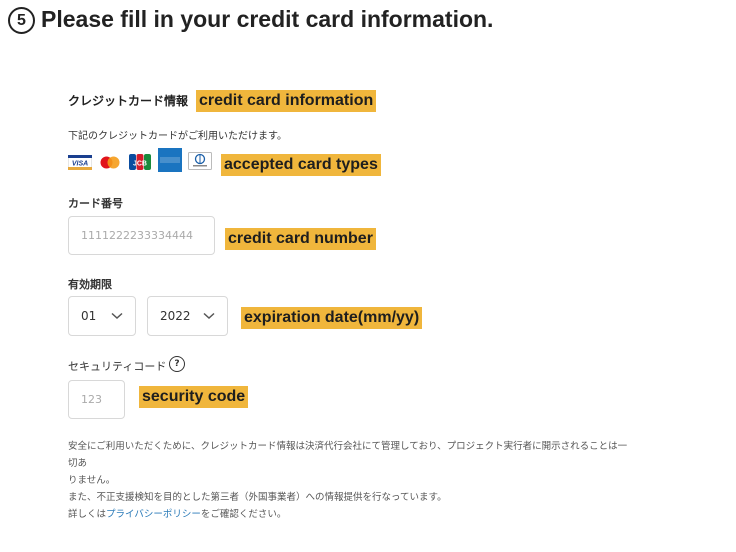 Image resolution: width=736 pixels, height=552 pixels. What do you see at coordinates (21, 20) in the screenshot?
I see `step-number: 5` at bounding box center [21, 20].